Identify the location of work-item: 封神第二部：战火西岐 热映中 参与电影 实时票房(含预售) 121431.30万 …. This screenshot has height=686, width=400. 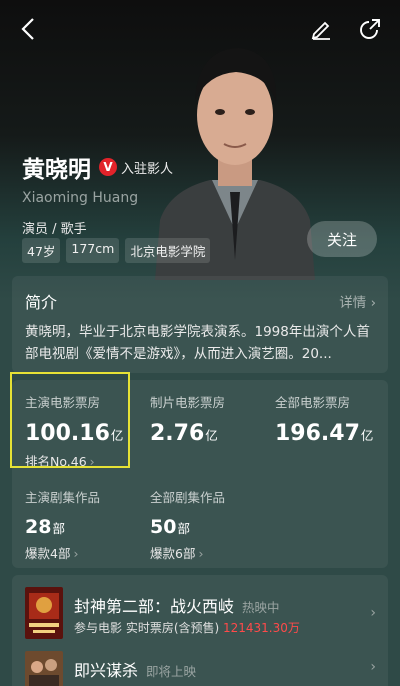
(200, 615).